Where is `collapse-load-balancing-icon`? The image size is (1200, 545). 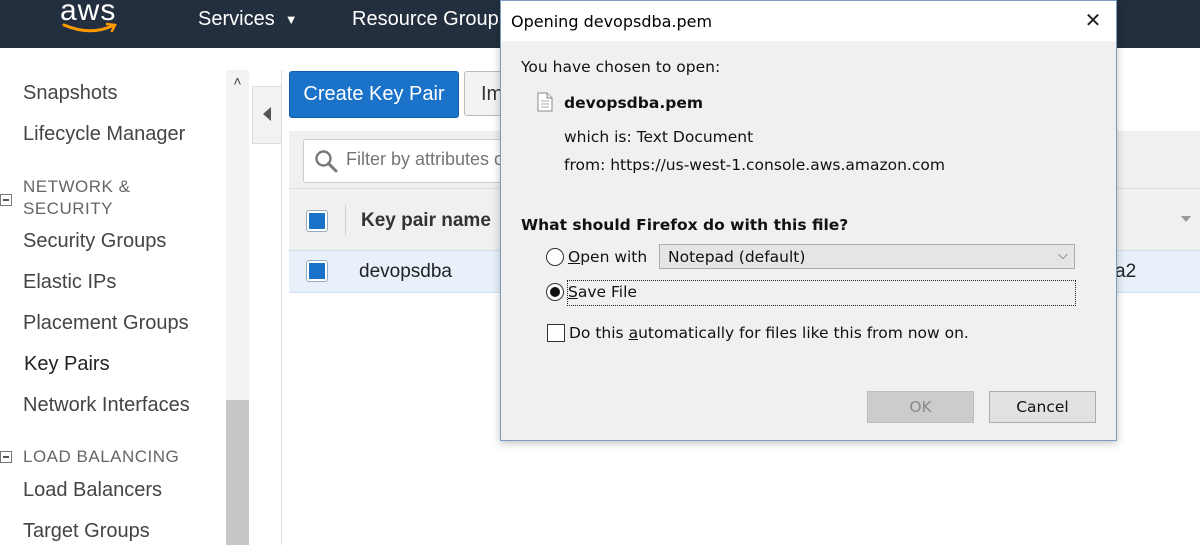 collapse-load-balancing-icon is located at coordinates (6, 457).